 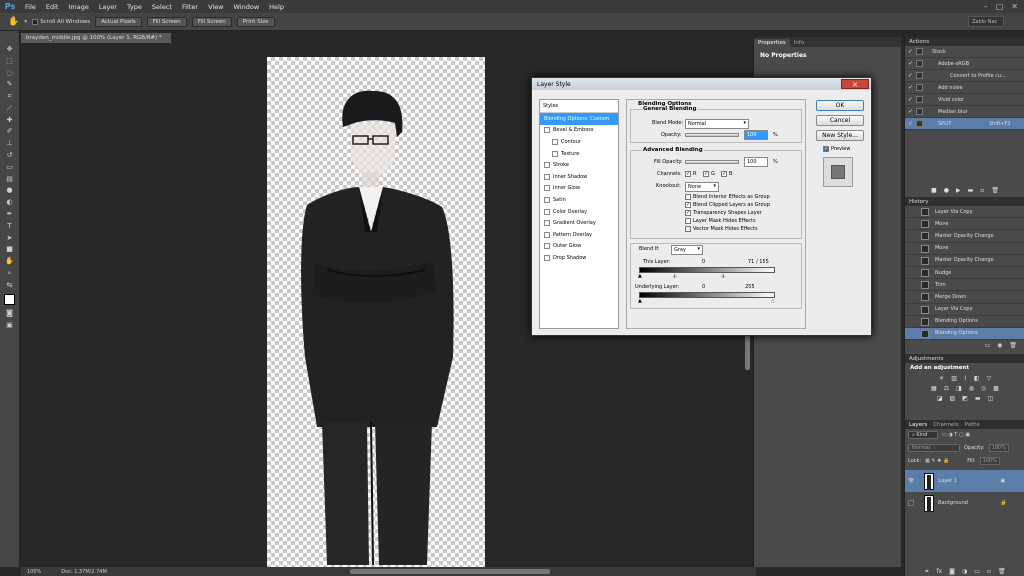 What do you see at coordinates (10, 143) in the screenshot?
I see `clone-stamp-tool-icon: ⊥` at bounding box center [10, 143].